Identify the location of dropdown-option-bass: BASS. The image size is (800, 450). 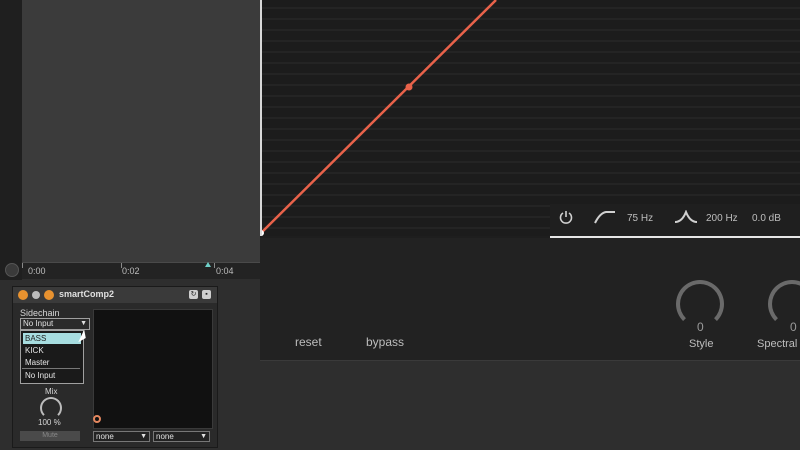
(52, 338).